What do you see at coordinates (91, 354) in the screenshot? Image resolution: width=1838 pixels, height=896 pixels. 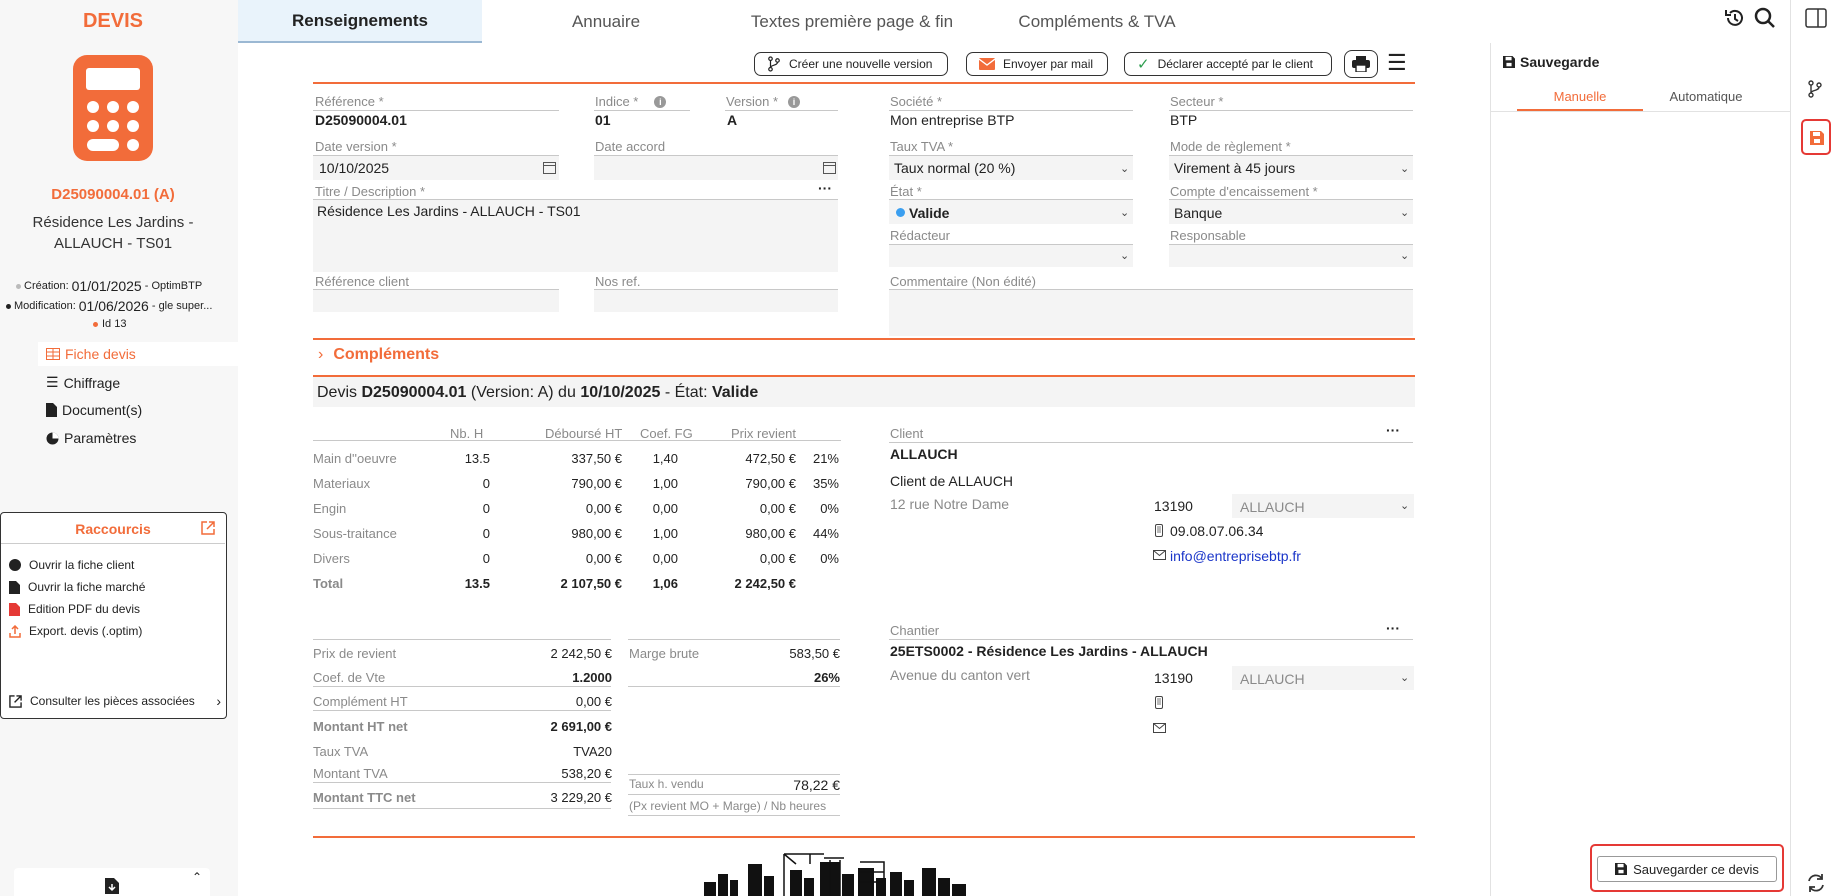 I see `nav-fiche-devis: Fiche devis` at bounding box center [91, 354].